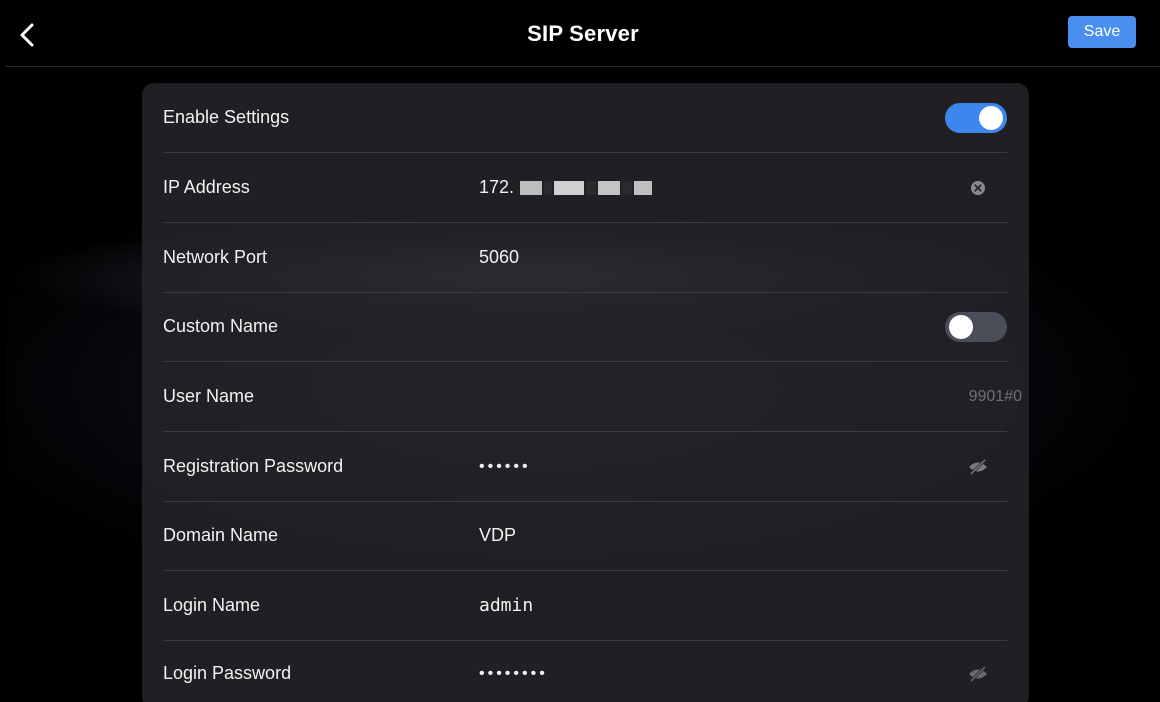  I want to click on top-bar: SIP Server Save, so click(583, 36).